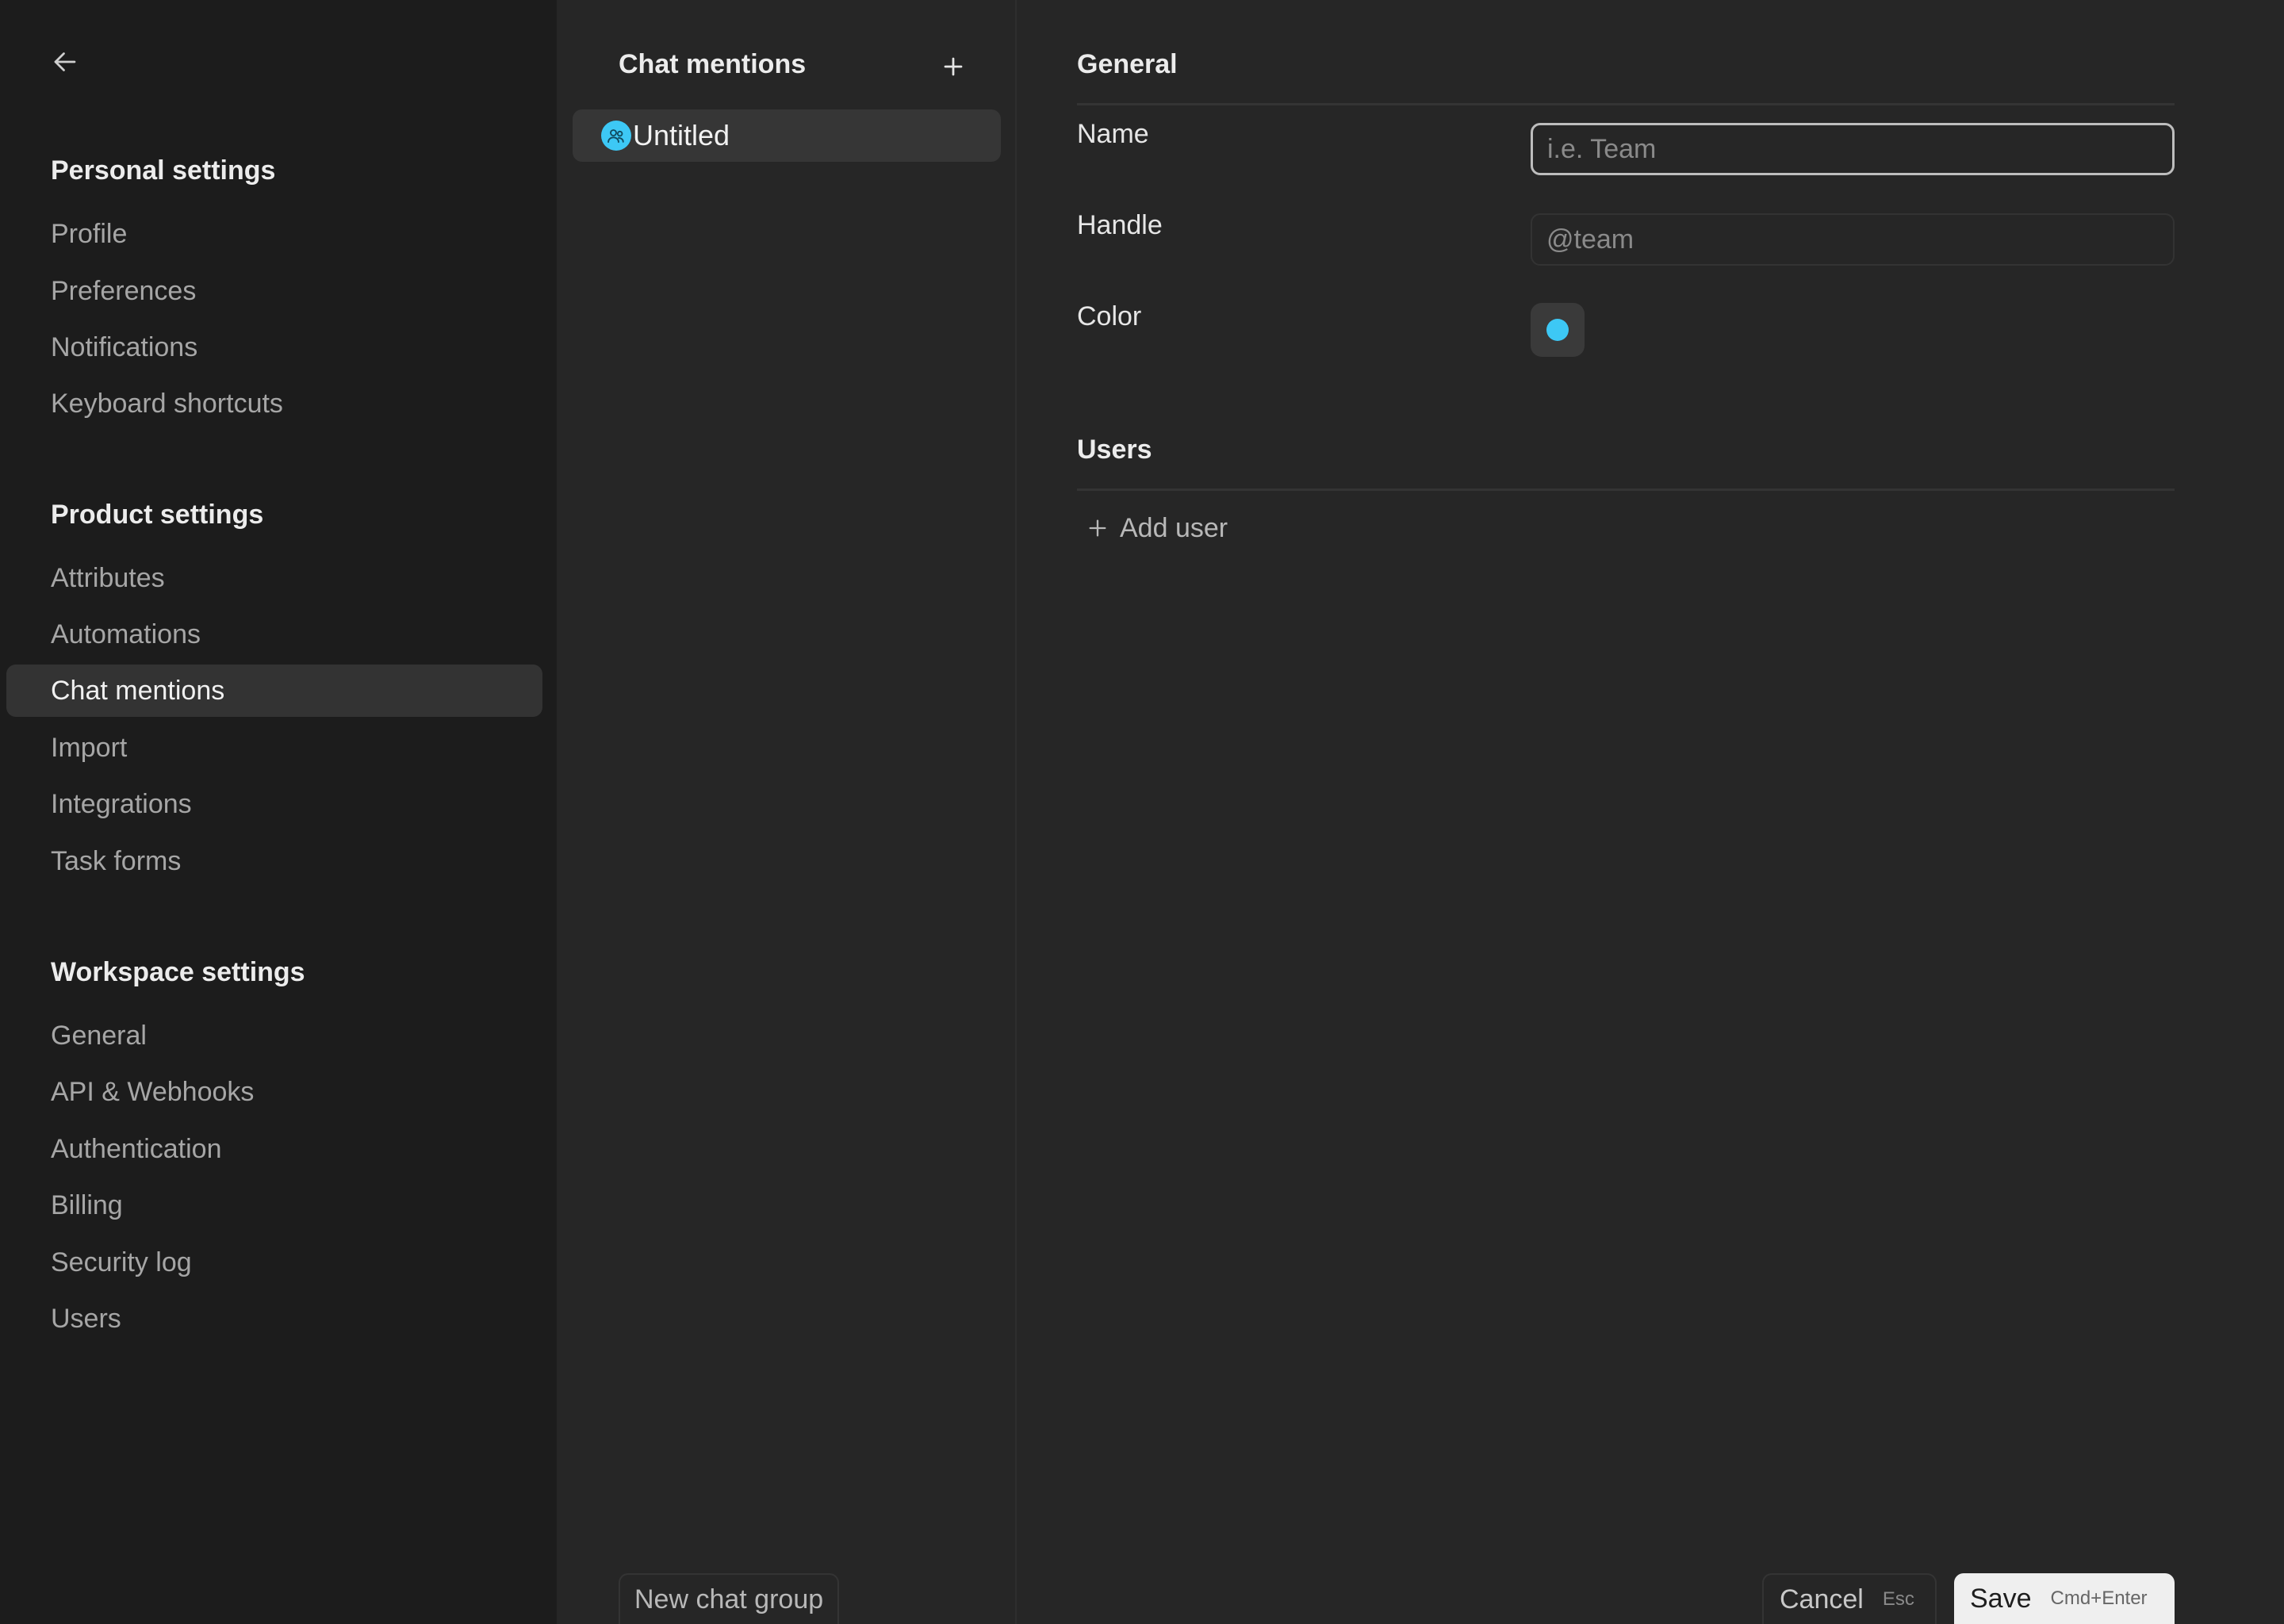 This screenshot has width=2284, height=1624. What do you see at coordinates (274, 634) in the screenshot?
I see `sidebar-item-automations: Automations` at bounding box center [274, 634].